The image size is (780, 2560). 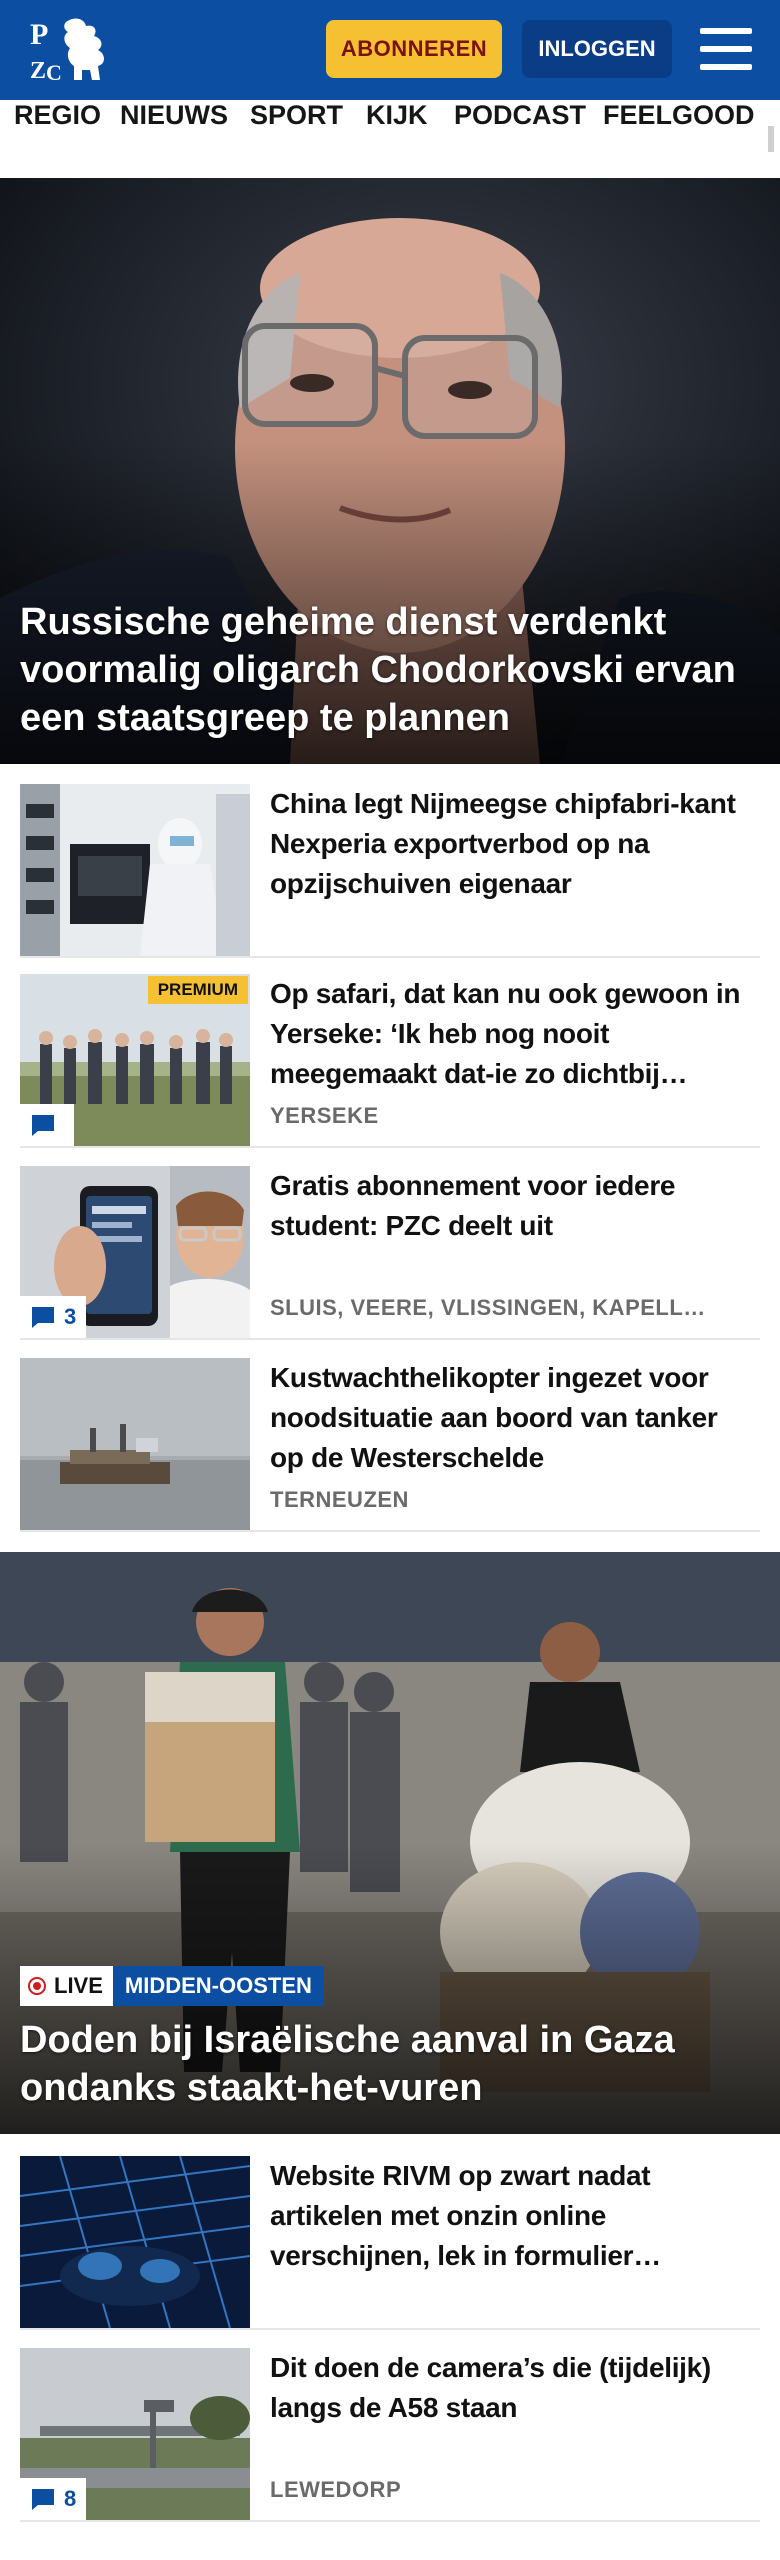 I want to click on article-thumbnail: 3, so click(x=135, y=1252).